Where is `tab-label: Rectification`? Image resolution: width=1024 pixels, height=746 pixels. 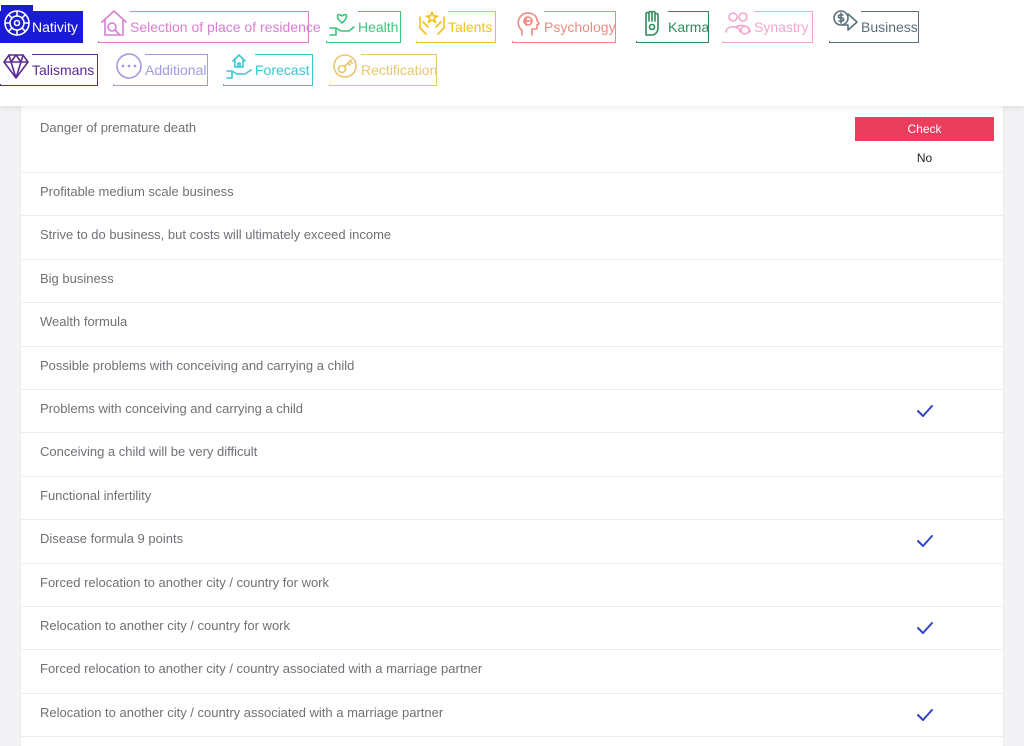 tab-label: Rectification is located at coordinates (399, 70).